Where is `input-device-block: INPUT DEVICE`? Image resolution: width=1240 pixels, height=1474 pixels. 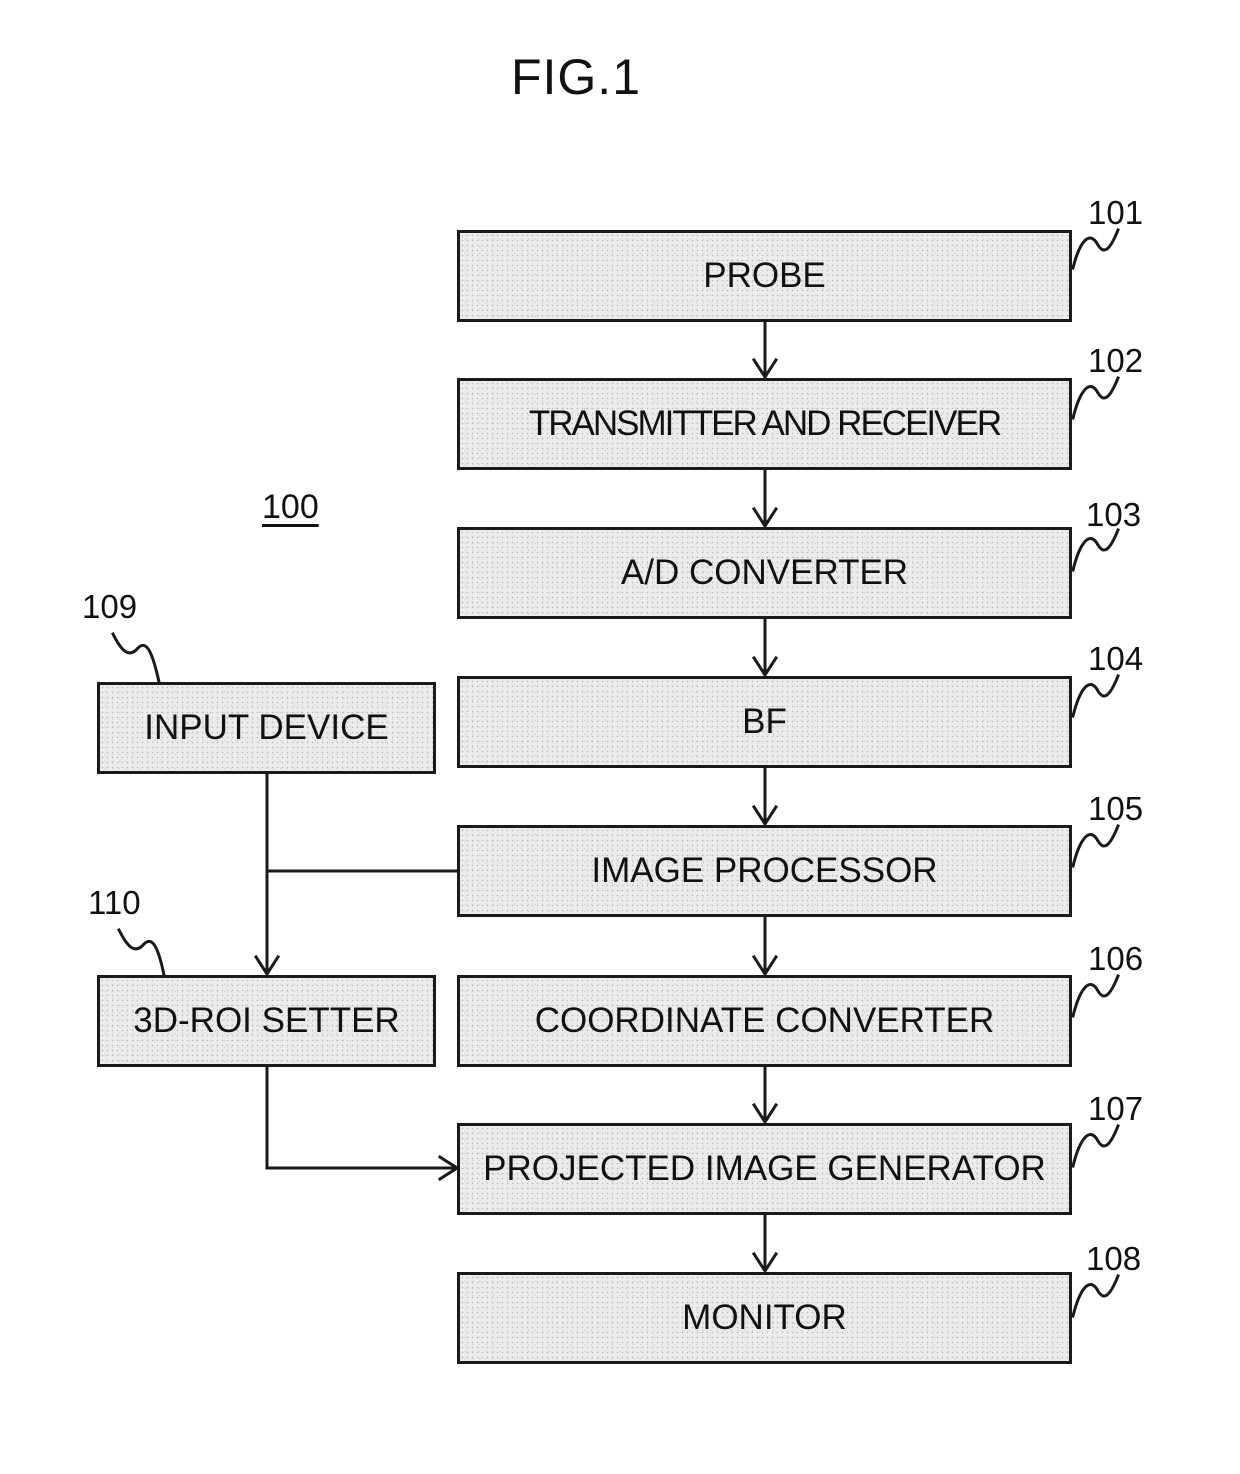 input-device-block: INPUT DEVICE is located at coordinates (266, 728).